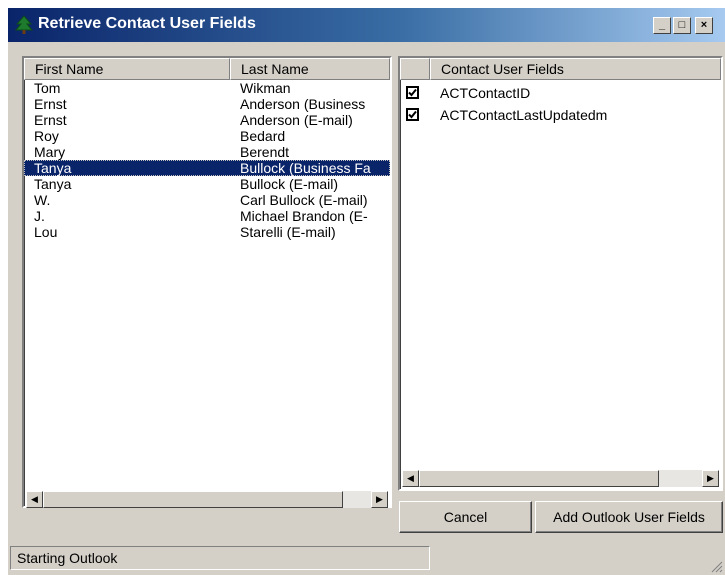 This screenshot has width=725, height=575. What do you see at coordinates (575, 69) in the screenshot?
I see `column-header-contact-user-fields: Contact User Fields` at bounding box center [575, 69].